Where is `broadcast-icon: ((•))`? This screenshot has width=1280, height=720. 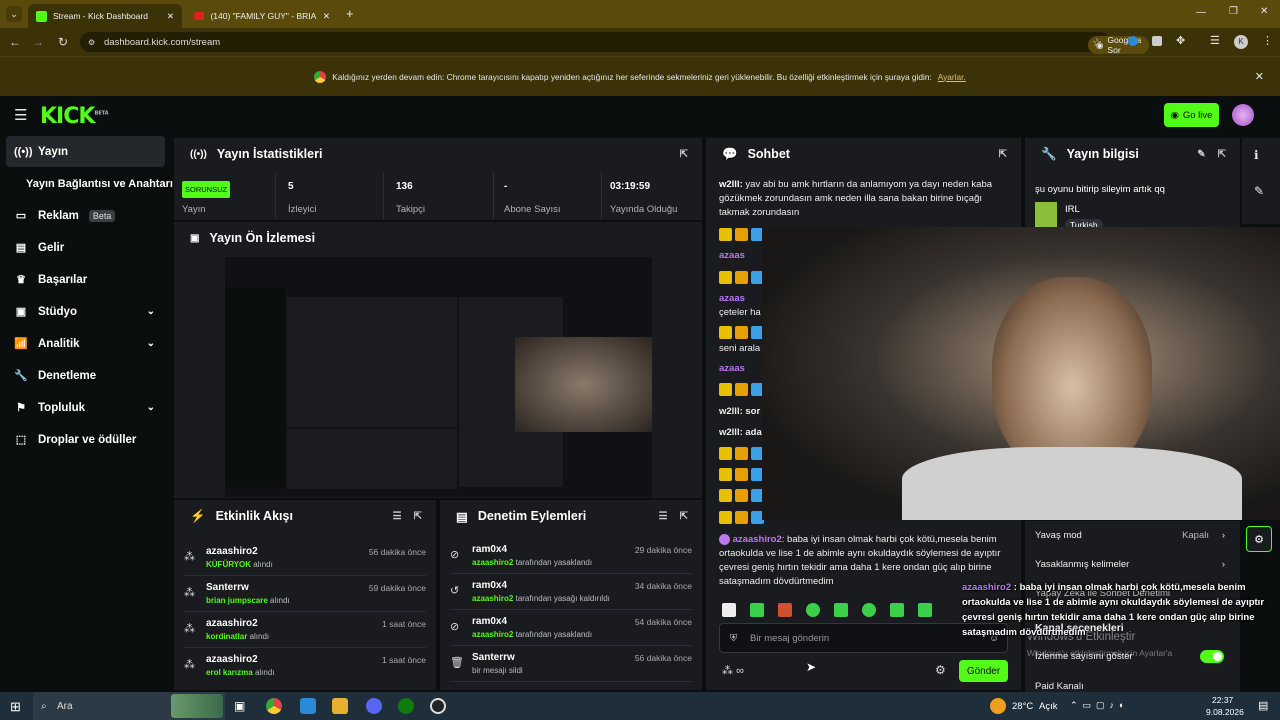 broadcast-icon: ((•)) is located at coordinates (23, 151).